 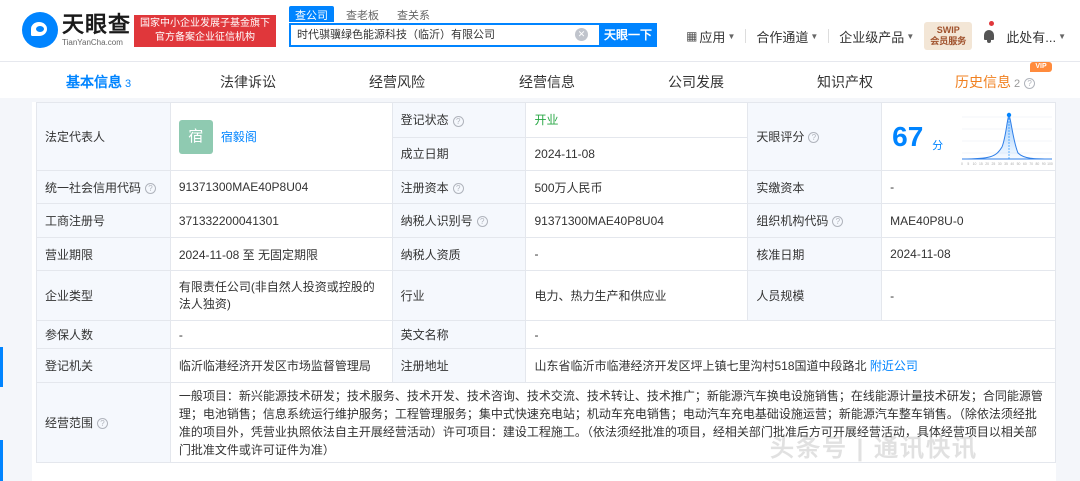 What do you see at coordinates (444, 35) in the screenshot?
I see `search-input: 时代骐骥绿色能源科技（临沂）有限公司` at bounding box center [444, 35].